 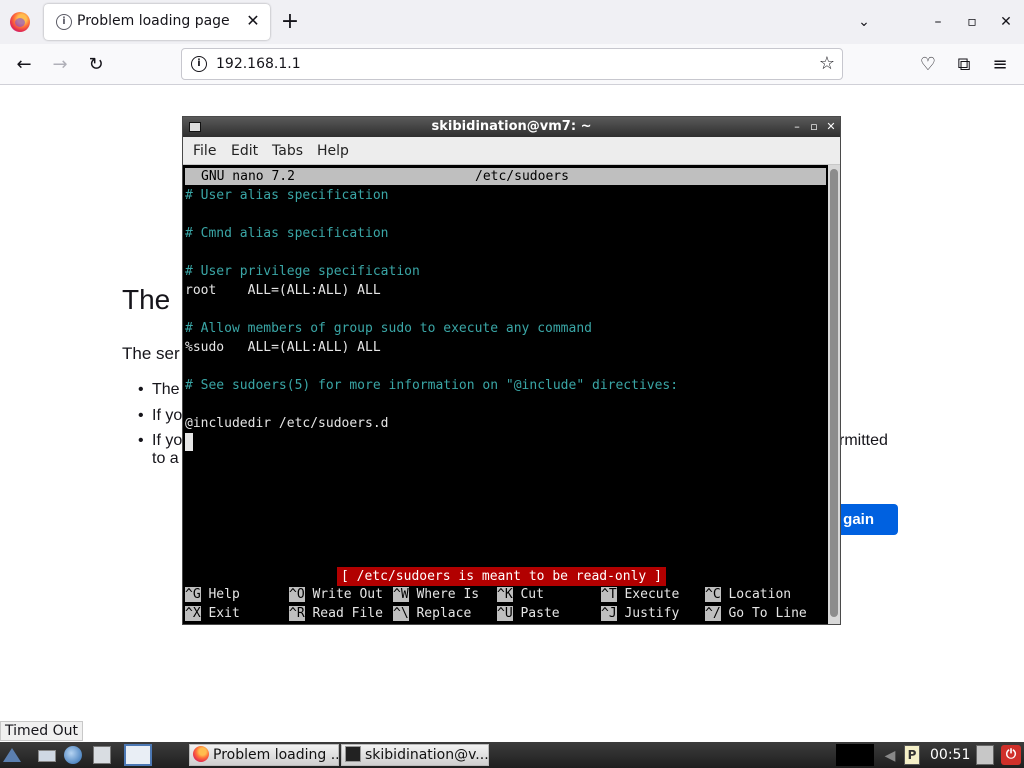 What do you see at coordinates (20, 22) in the screenshot?
I see `firefox-logo-icon` at bounding box center [20, 22].